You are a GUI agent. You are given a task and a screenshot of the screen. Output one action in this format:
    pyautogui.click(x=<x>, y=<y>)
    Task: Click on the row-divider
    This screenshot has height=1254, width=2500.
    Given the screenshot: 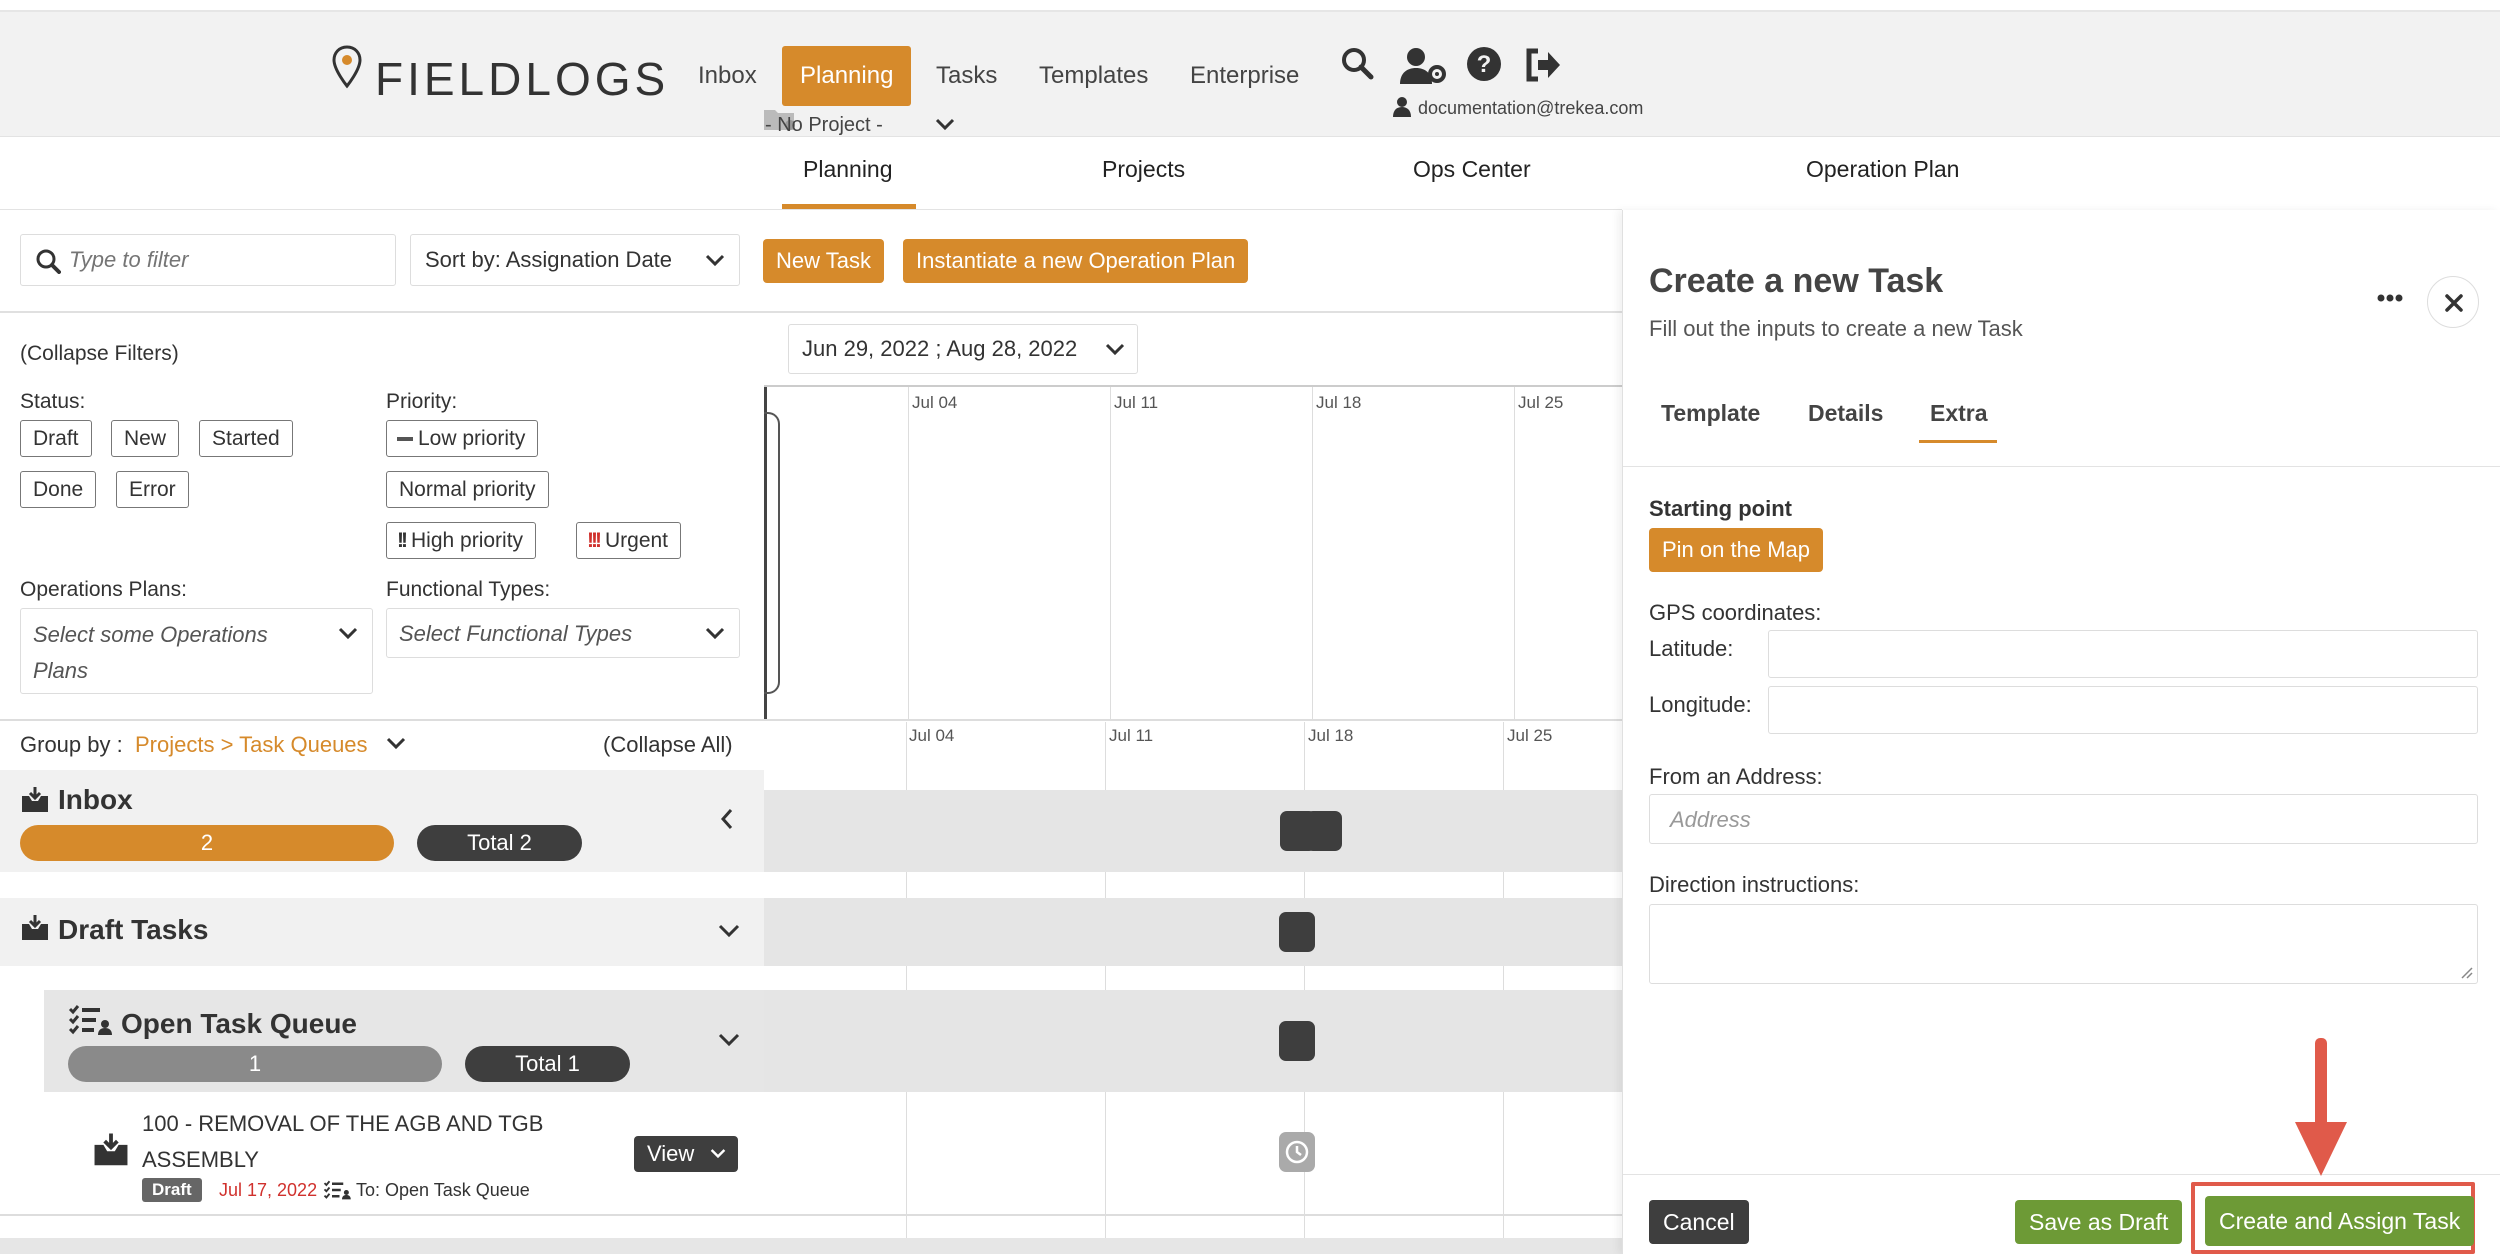 What is the action you would take?
    pyautogui.click(x=811, y=1215)
    